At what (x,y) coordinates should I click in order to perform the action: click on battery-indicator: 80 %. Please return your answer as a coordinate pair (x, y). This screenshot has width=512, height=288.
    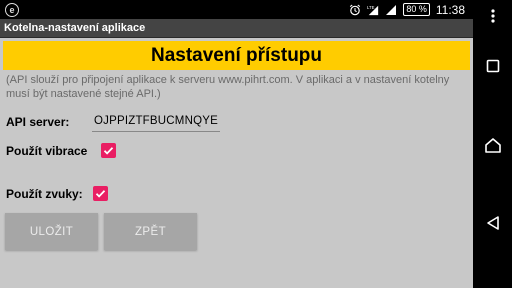
    Looking at the image, I should click on (416, 9).